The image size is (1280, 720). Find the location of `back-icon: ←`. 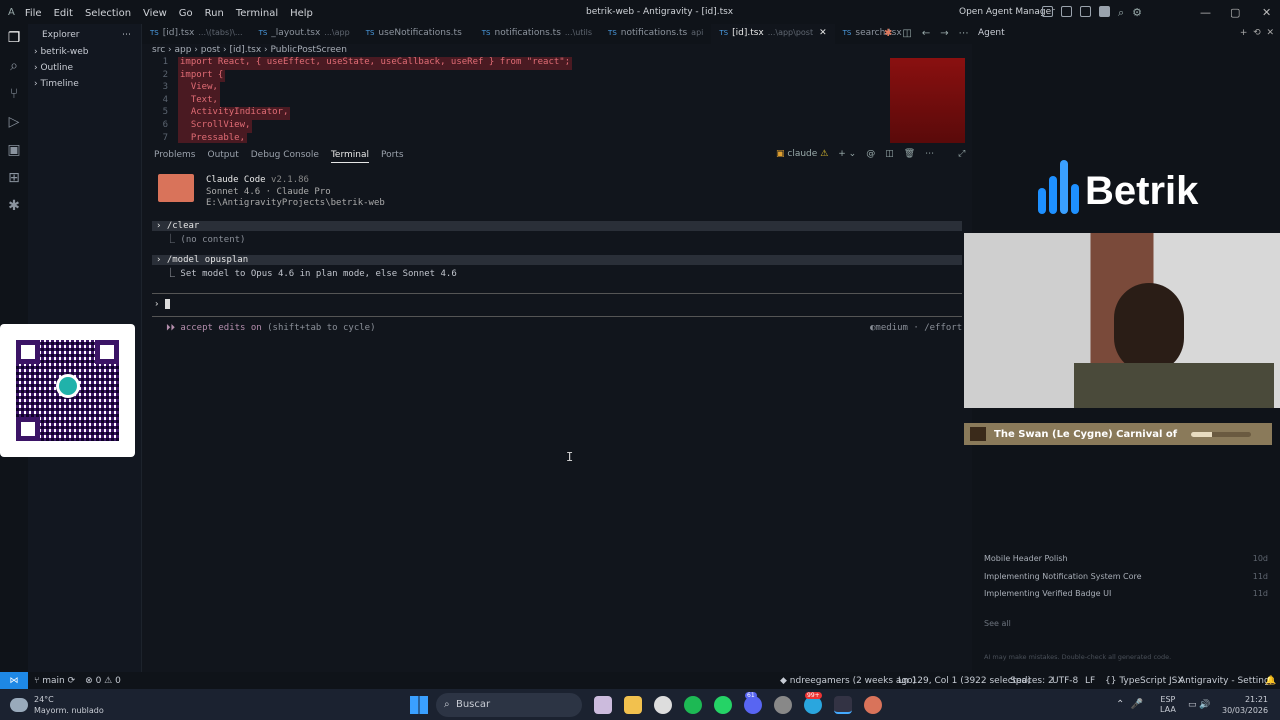

back-icon: ← is located at coordinates (926, 33).